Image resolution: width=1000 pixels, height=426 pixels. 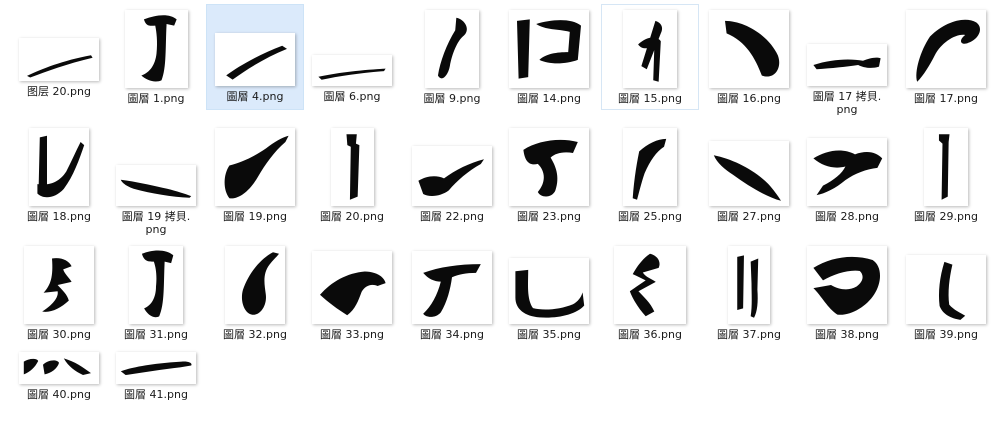 I want to click on file-item: 圖層 29.png, so click(x=946, y=174).